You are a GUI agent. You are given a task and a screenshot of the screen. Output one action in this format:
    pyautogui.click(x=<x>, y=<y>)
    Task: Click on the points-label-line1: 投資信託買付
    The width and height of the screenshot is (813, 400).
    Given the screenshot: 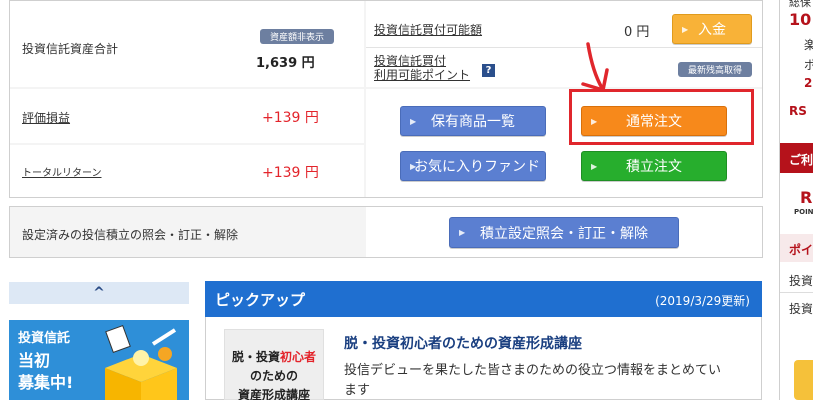 What is the action you would take?
    pyautogui.click(x=410, y=61)
    